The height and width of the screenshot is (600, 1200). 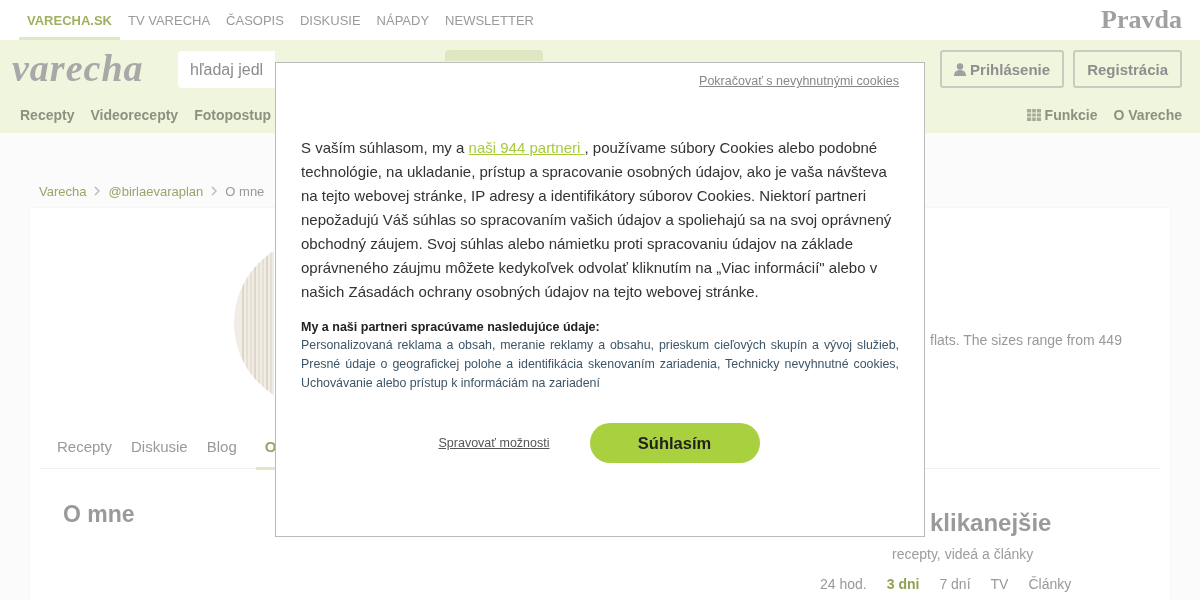 What do you see at coordinates (1002, 69) in the screenshot?
I see `login-button: Prihlásenie` at bounding box center [1002, 69].